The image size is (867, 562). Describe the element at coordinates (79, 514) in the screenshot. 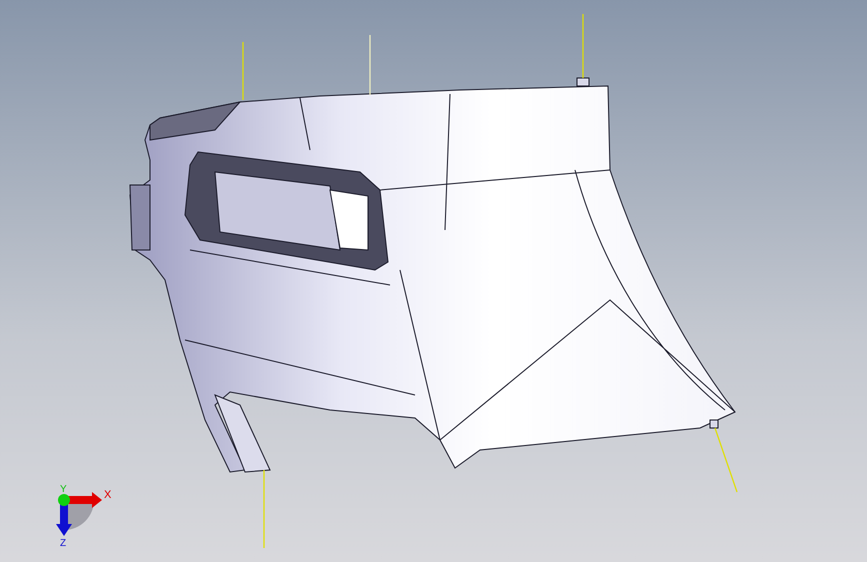

I see `axis-triad-icon` at that location.